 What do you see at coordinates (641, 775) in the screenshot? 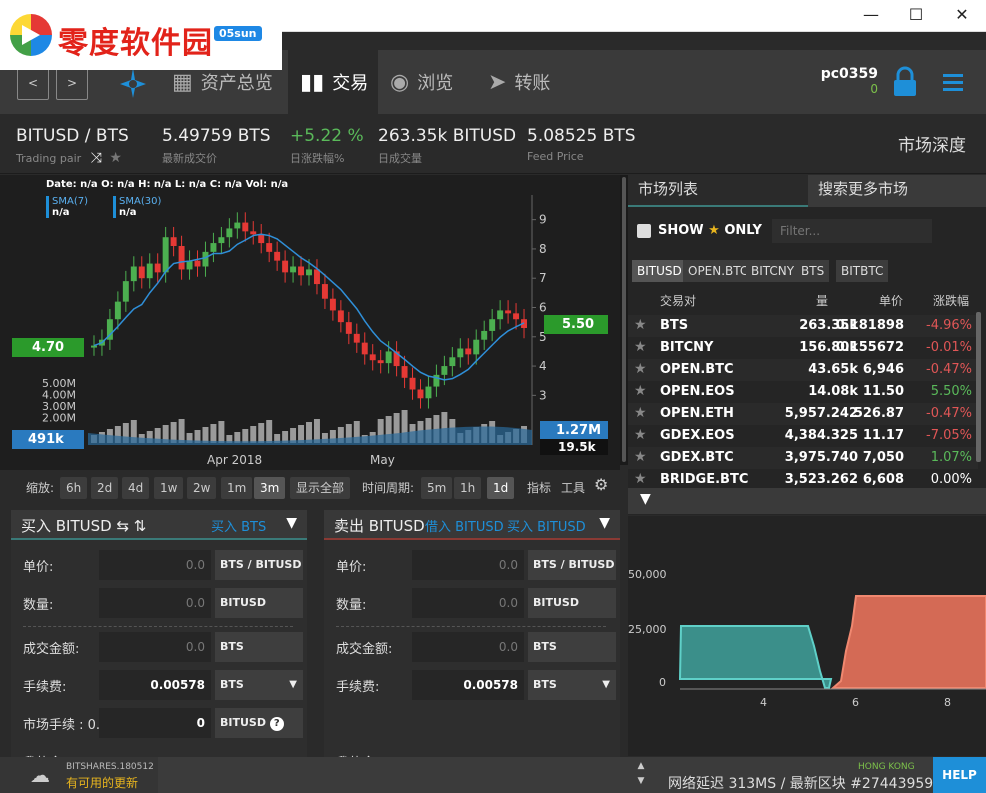
I see `footer-scroll-arrows: ▲ ▼` at bounding box center [641, 775].